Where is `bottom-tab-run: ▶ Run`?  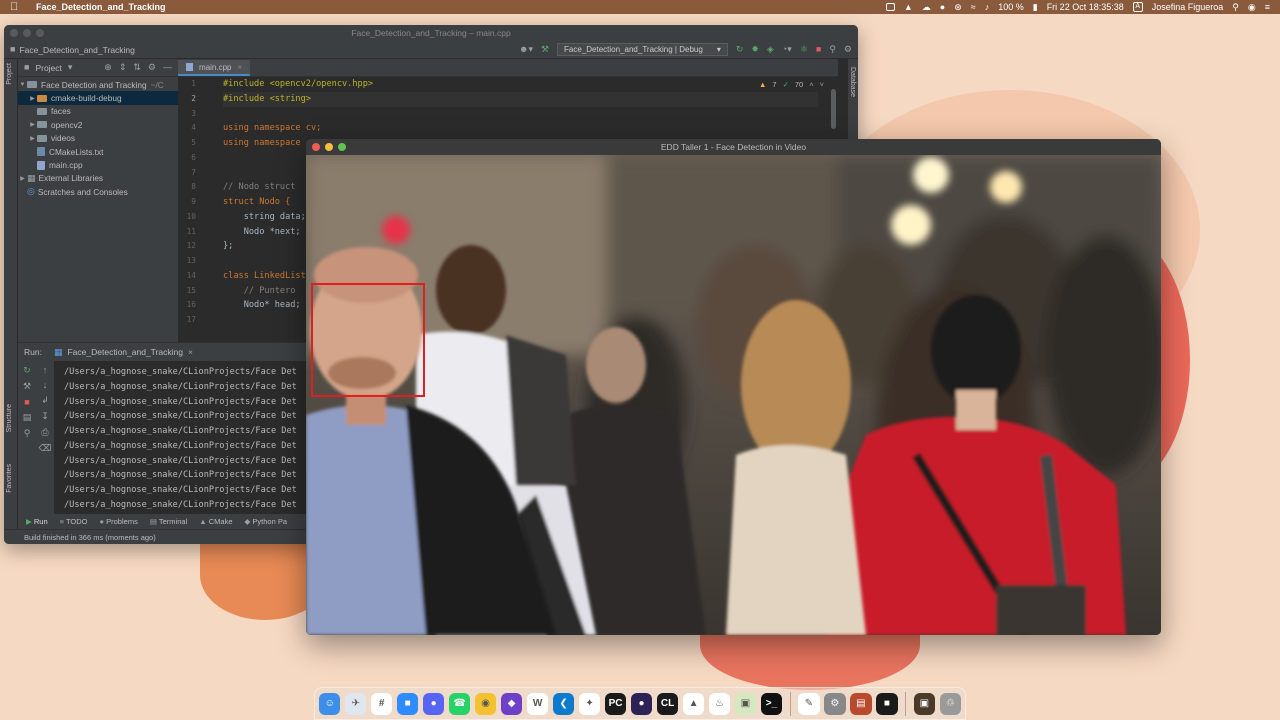
bottom-tab-run: ▶ Run is located at coordinates (37, 521).